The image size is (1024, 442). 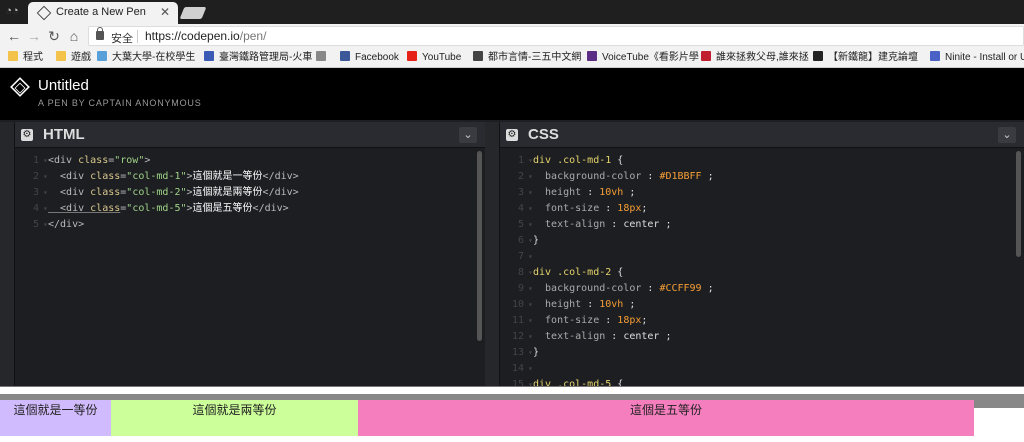 I want to click on bookmark-label: 大葉大學-在校學生, so click(x=154, y=57).